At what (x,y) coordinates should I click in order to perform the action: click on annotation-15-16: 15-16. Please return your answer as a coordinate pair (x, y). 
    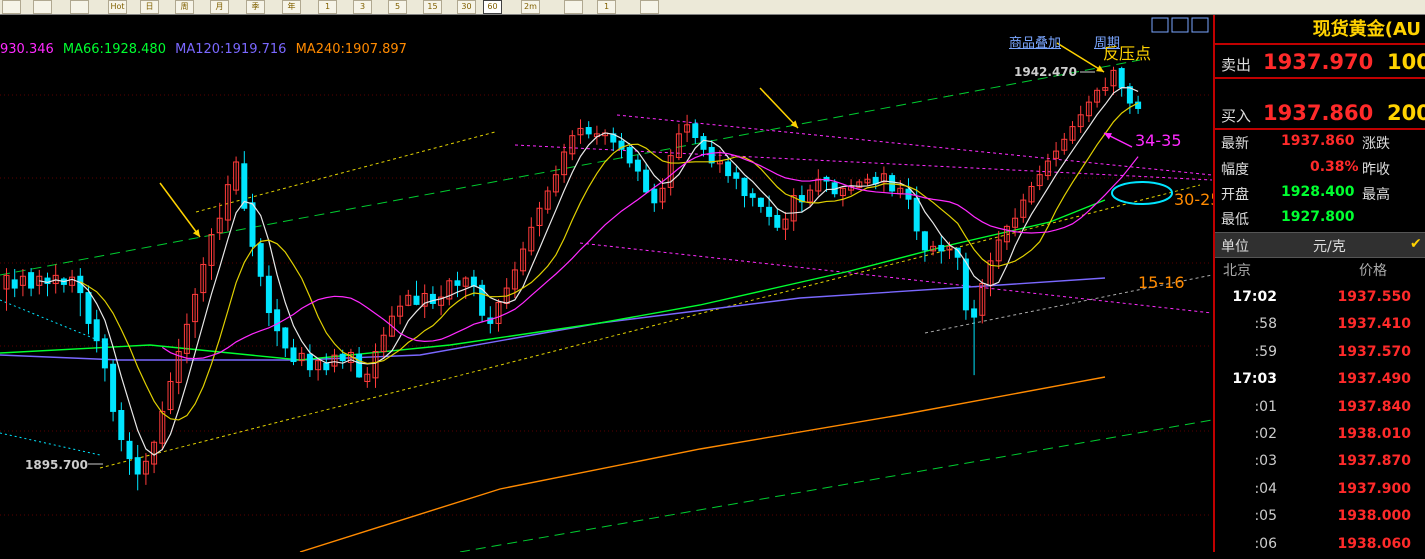
    Looking at the image, I should click on (1161, 282).